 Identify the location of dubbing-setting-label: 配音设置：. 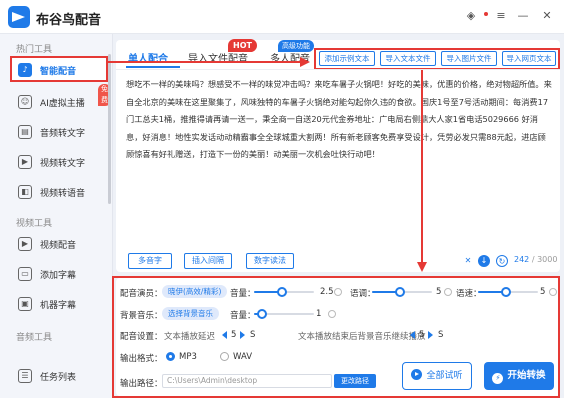
(141, 337).